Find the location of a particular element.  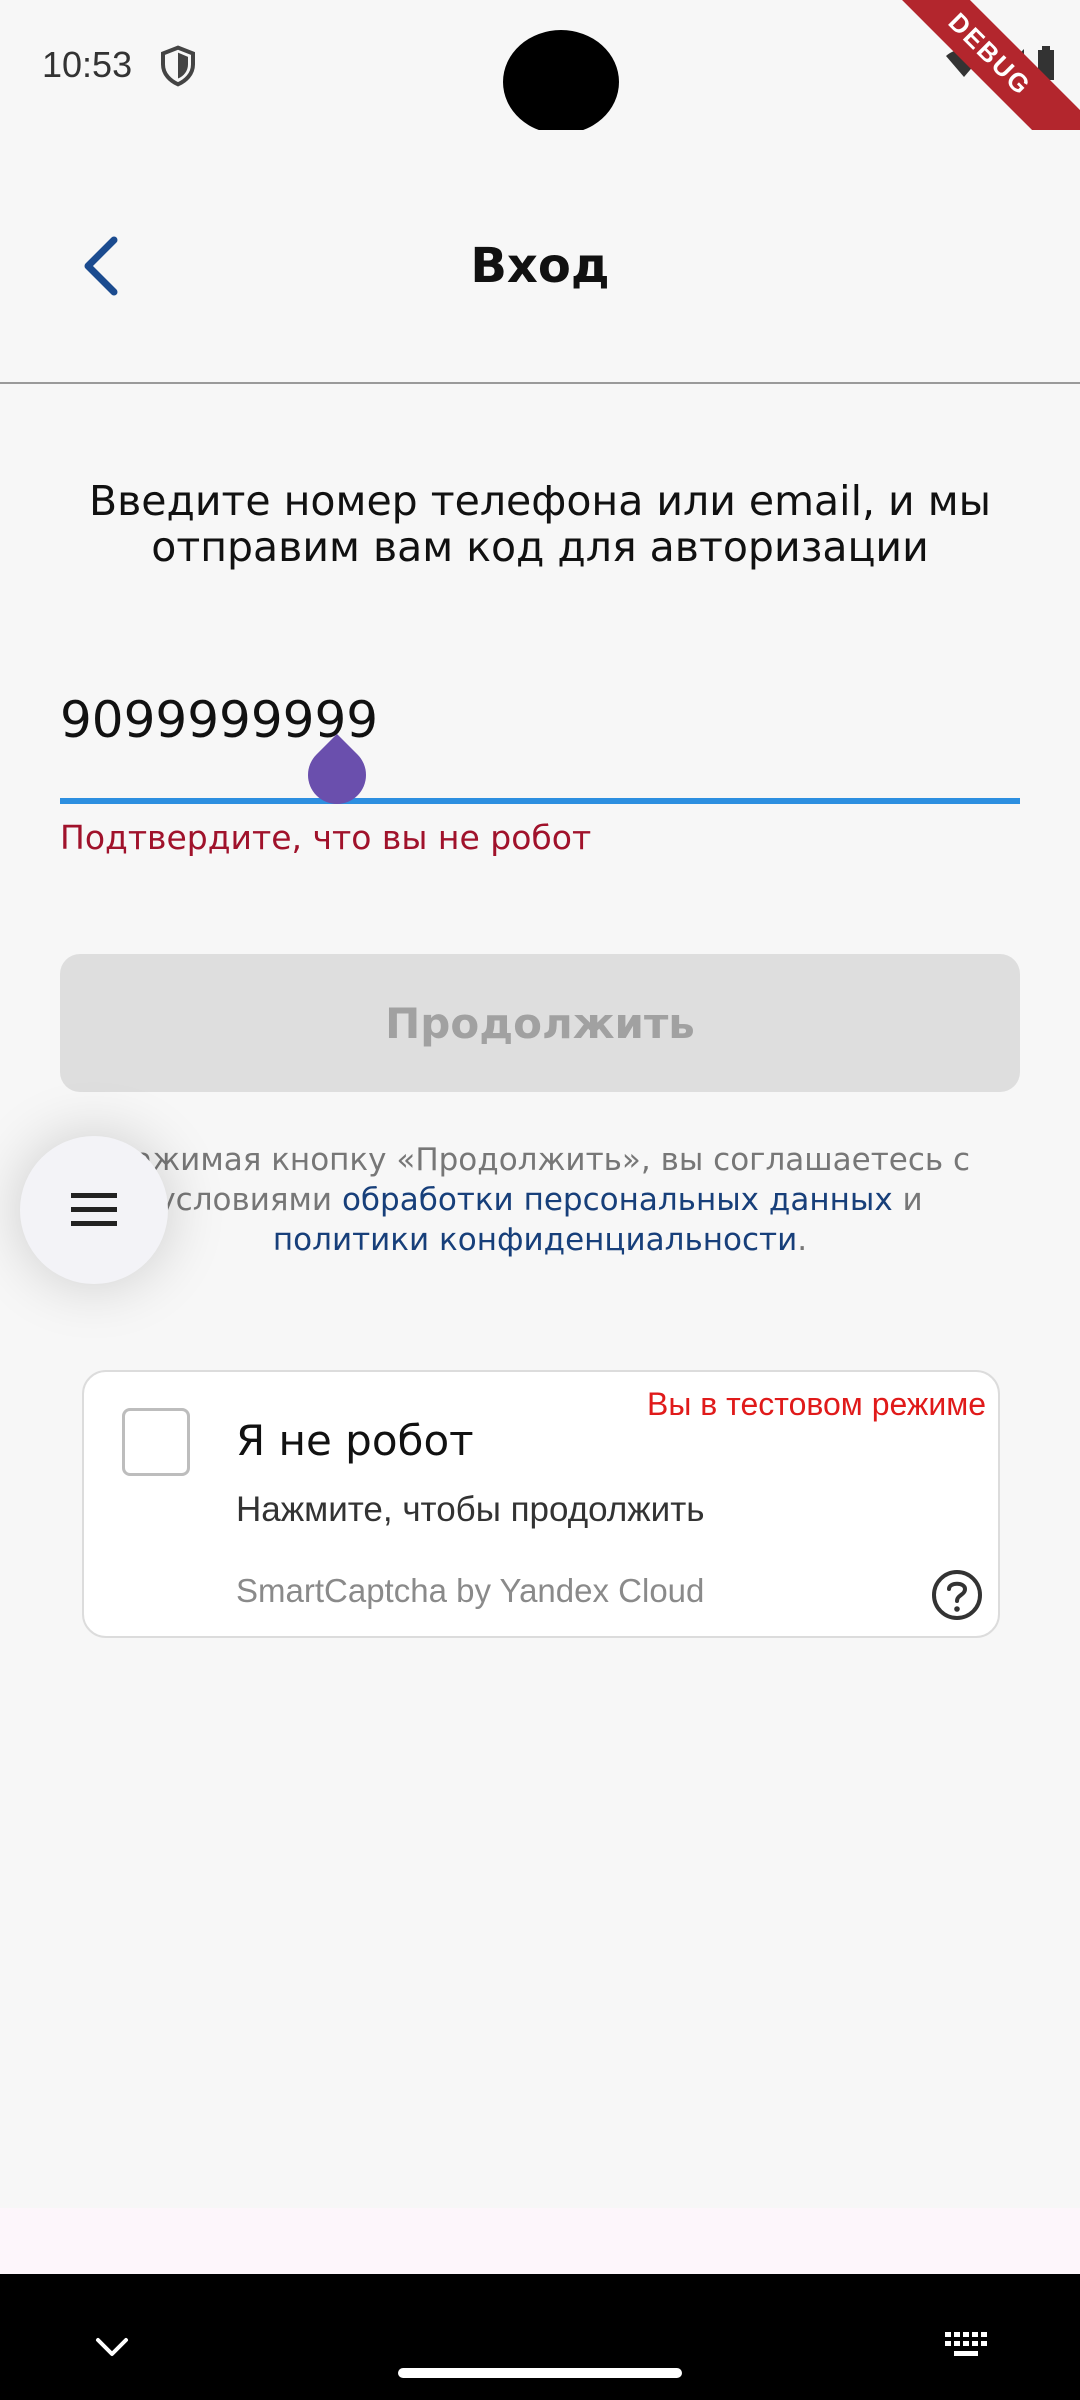

help-circle-icon is located at coordinates (957, 1595).